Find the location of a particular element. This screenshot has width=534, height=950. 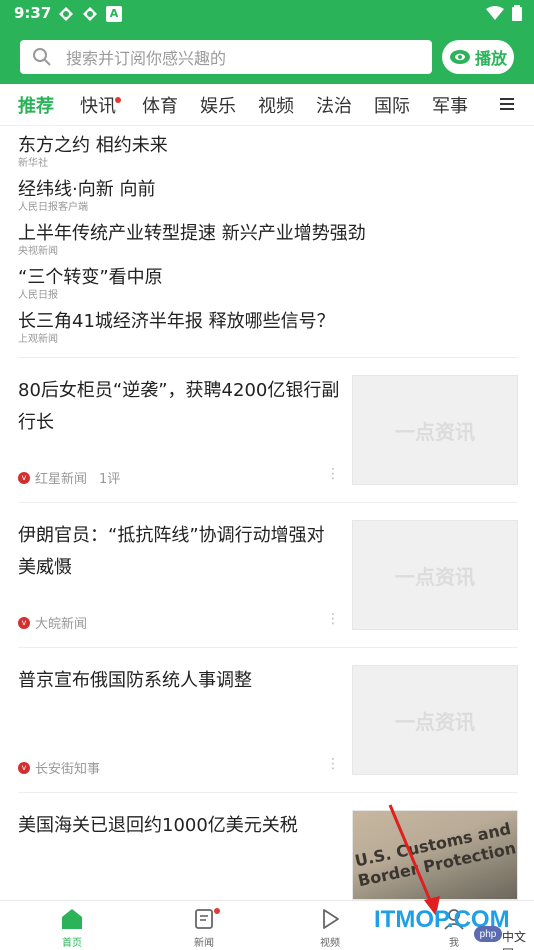

headline-title: 上半年传统产业转型提速 新兴产业增势强劲 is located at coordinates (192, 233).